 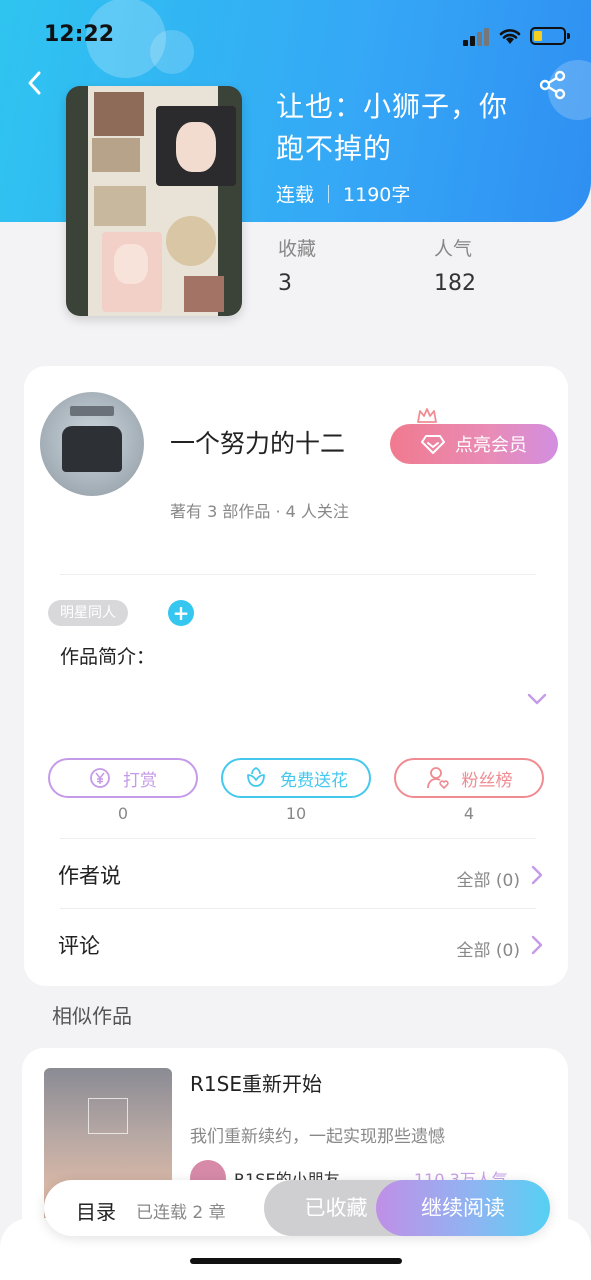 What do you see at coordinates (491, 445) in the screenshot?
I see `vip-button-label: 点亮会员` at bounding box center [491, 445].